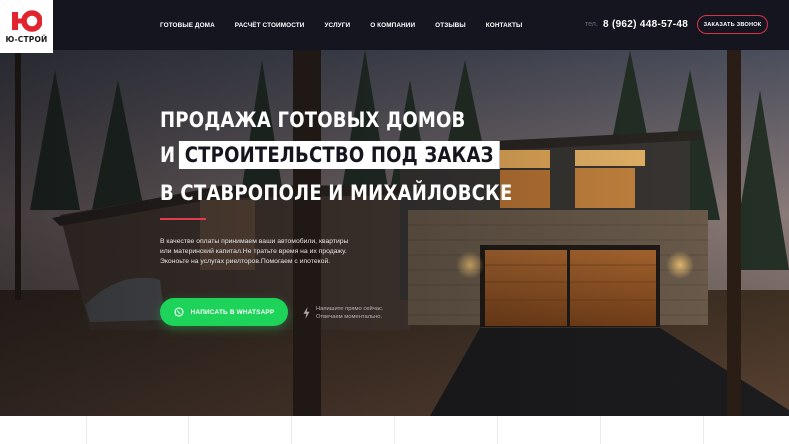 The width and height of the screenshot is (789, 444). What do you see at coordinates (306, 313) in the screenshot?
I see `lightning-icon` at bounding box center [306, 313].